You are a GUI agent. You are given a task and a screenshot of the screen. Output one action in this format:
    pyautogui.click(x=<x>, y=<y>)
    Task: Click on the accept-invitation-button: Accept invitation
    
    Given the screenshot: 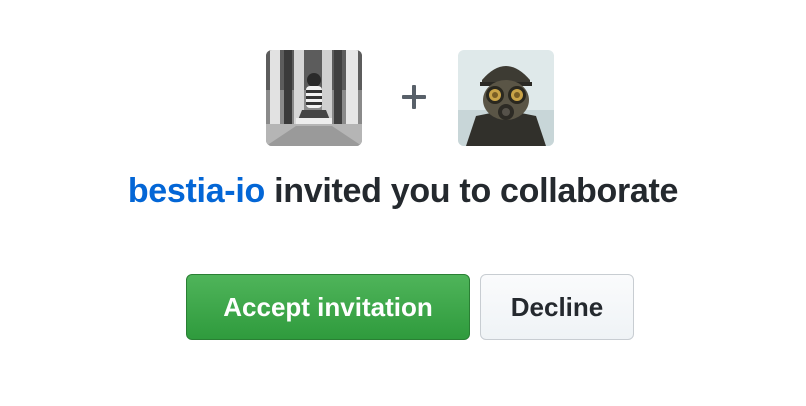 What is the action you would take?
    pyautogui.click(x=328, y=307)
    